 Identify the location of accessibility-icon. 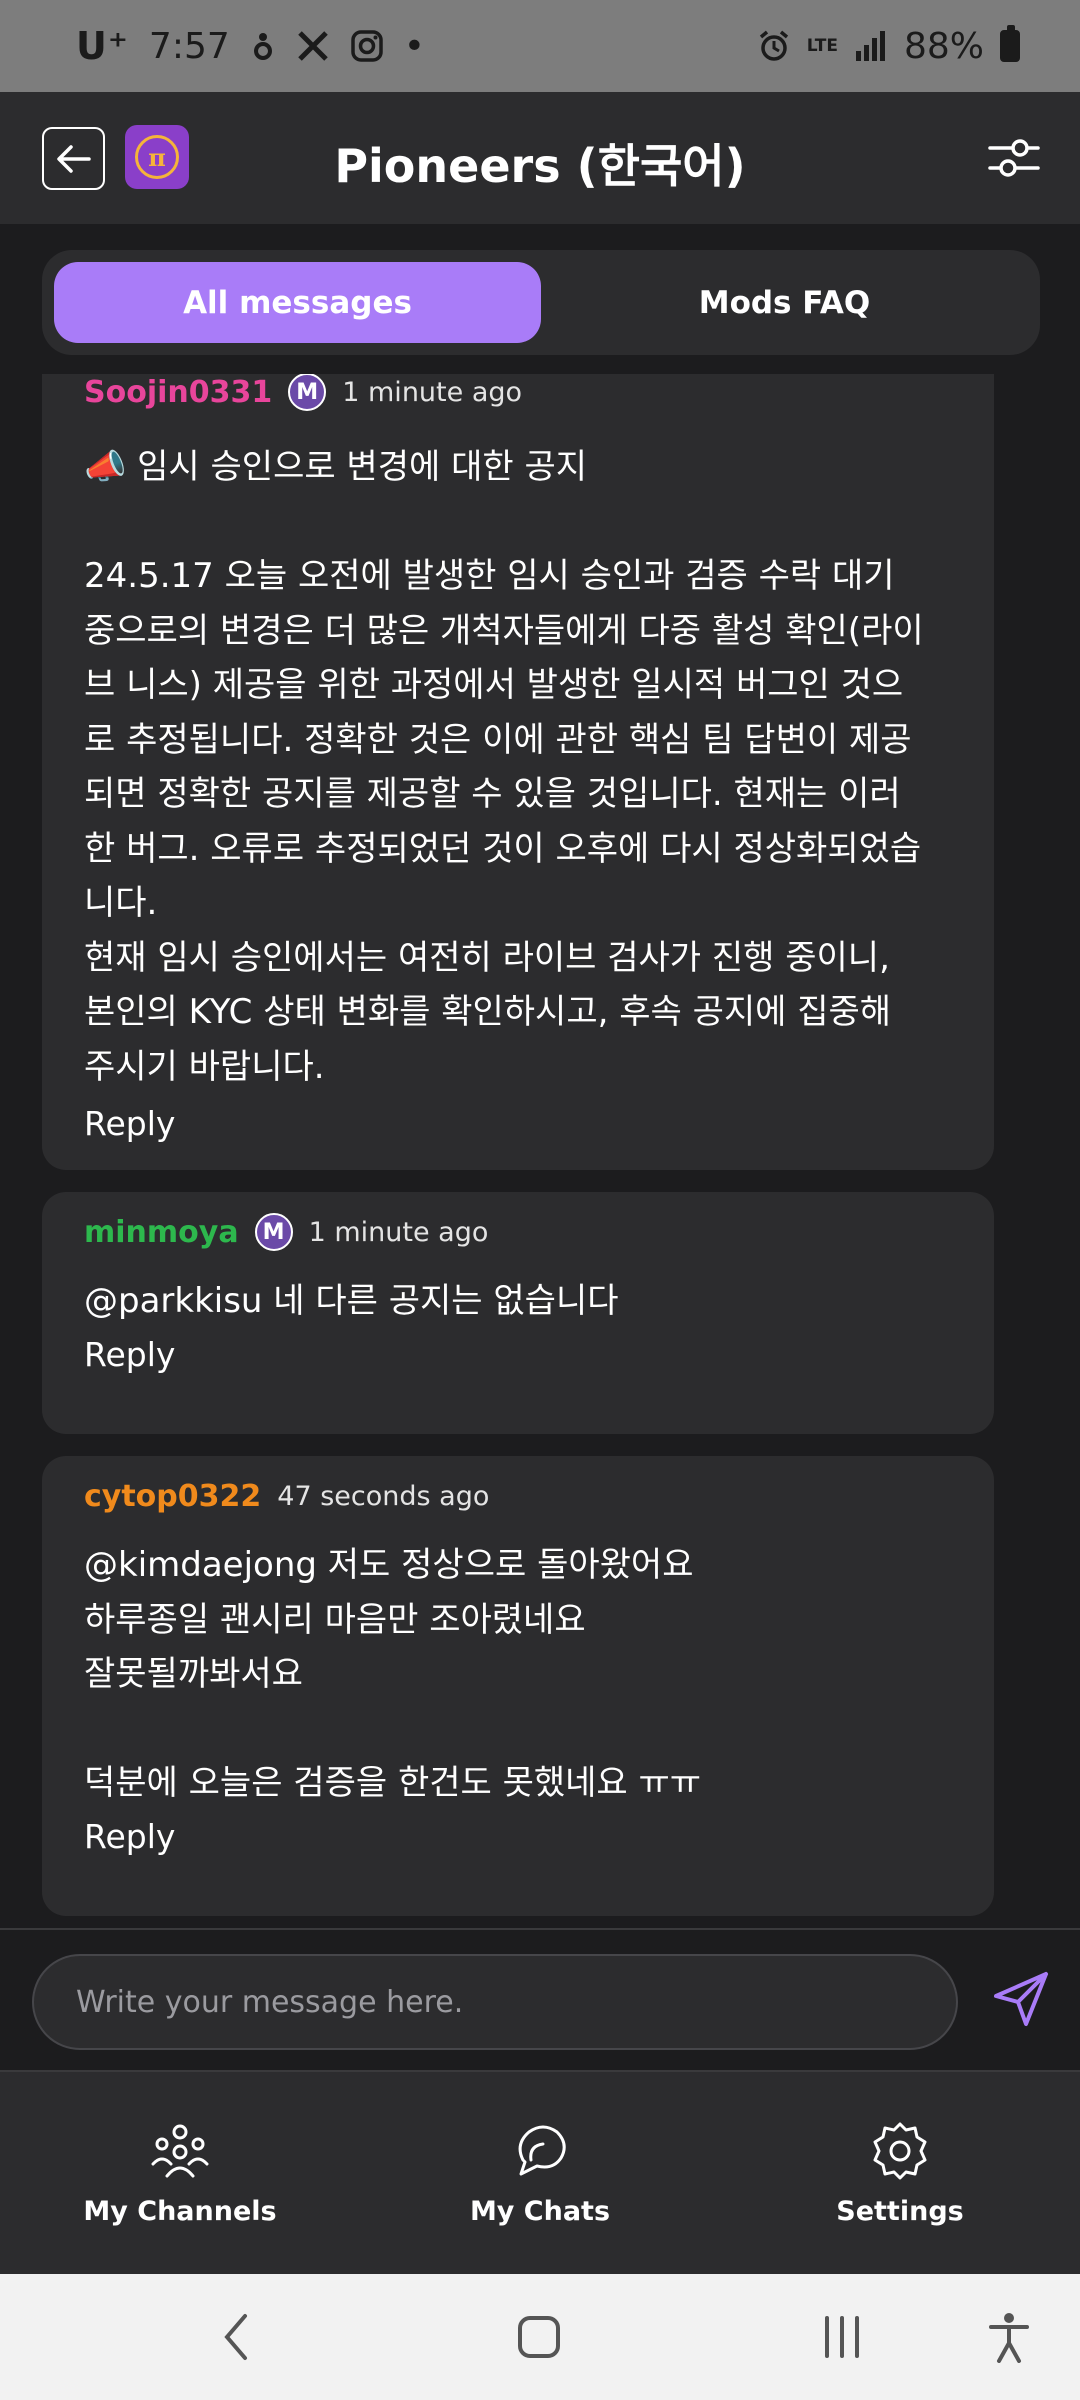
(1009, 2338).